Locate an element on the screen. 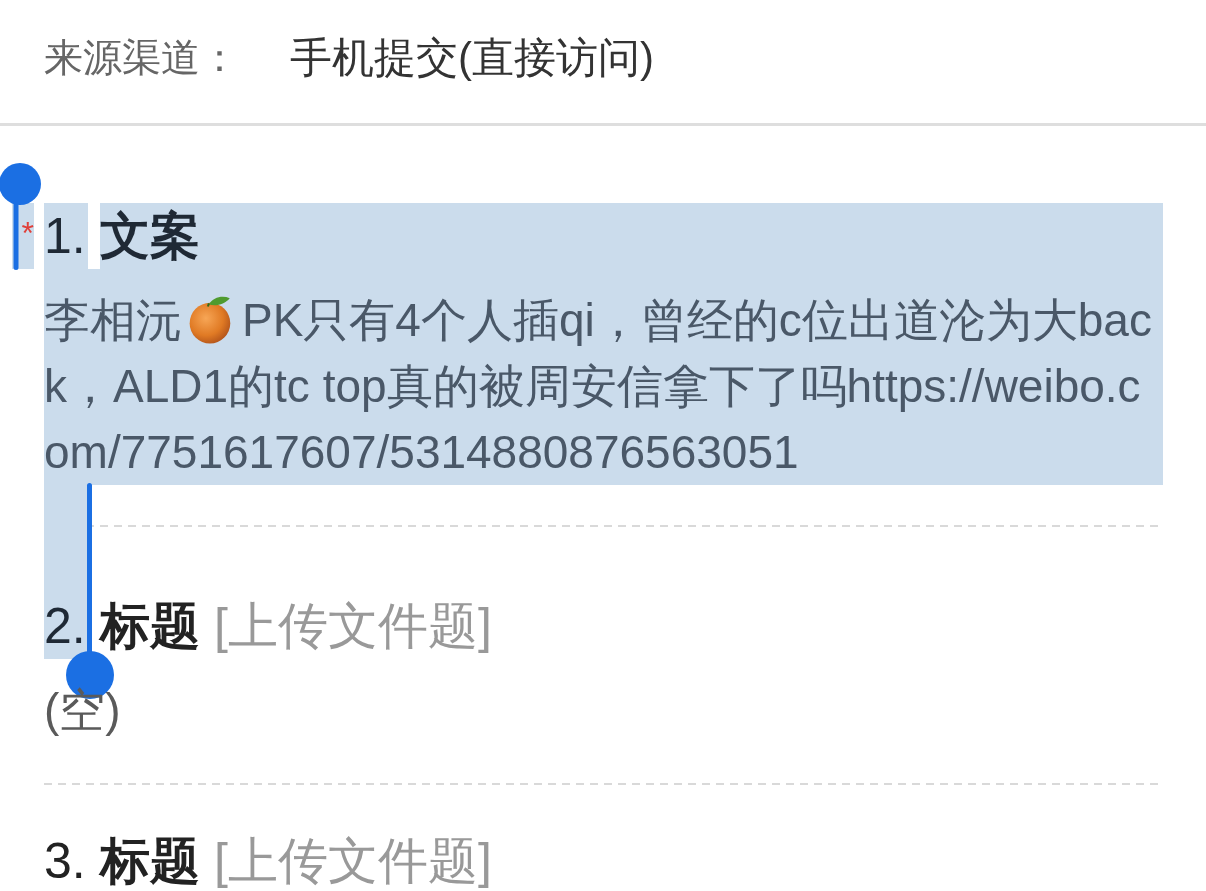 Image resolution: width=1206 pixels, height=891 pixels. answer-text: (空) is located at coordinates (82, 710).